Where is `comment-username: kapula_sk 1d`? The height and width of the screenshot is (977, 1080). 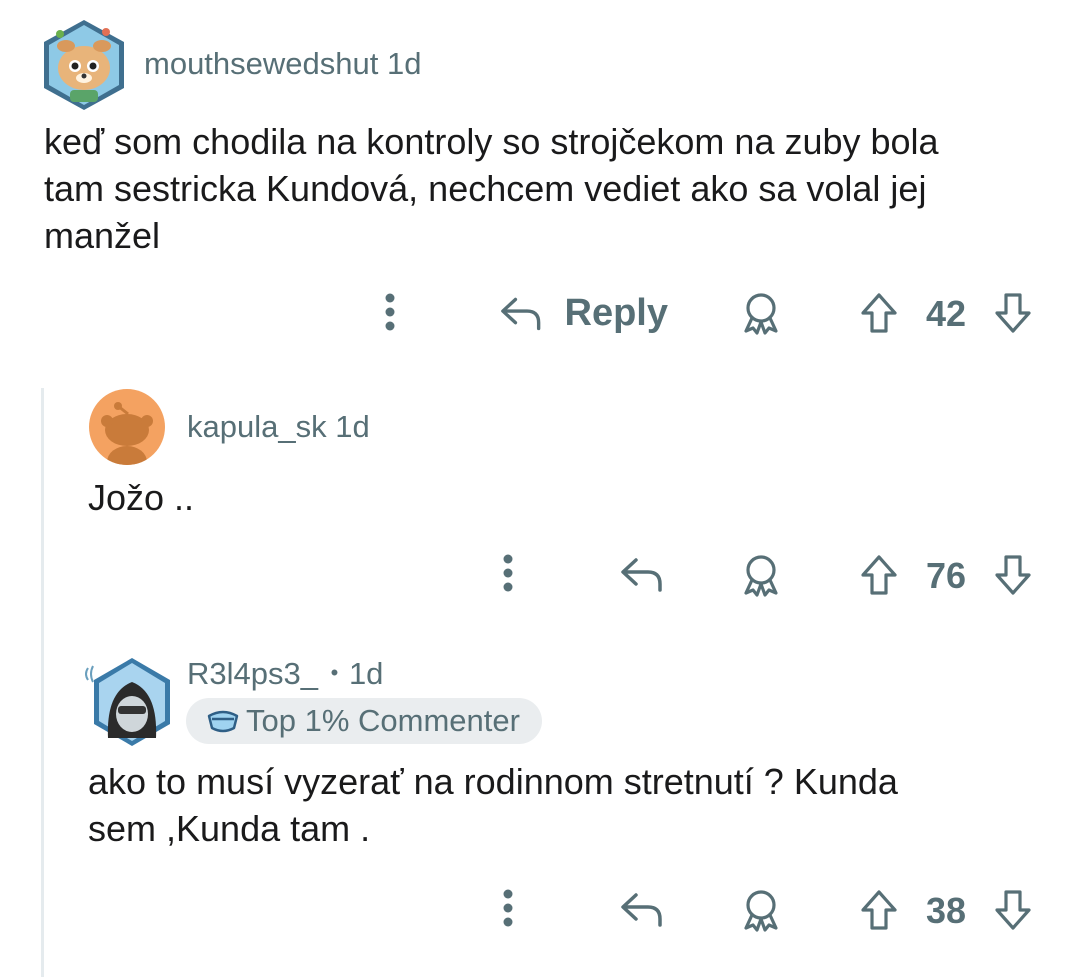
comment-username: kapula_sk 1d is located at coordinates (278, 427).